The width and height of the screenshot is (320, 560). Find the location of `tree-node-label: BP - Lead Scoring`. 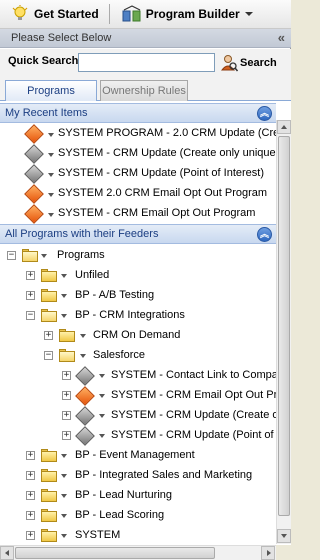

tree-node-label: BP - Lead Scoring is located at coordinates (120, 515).